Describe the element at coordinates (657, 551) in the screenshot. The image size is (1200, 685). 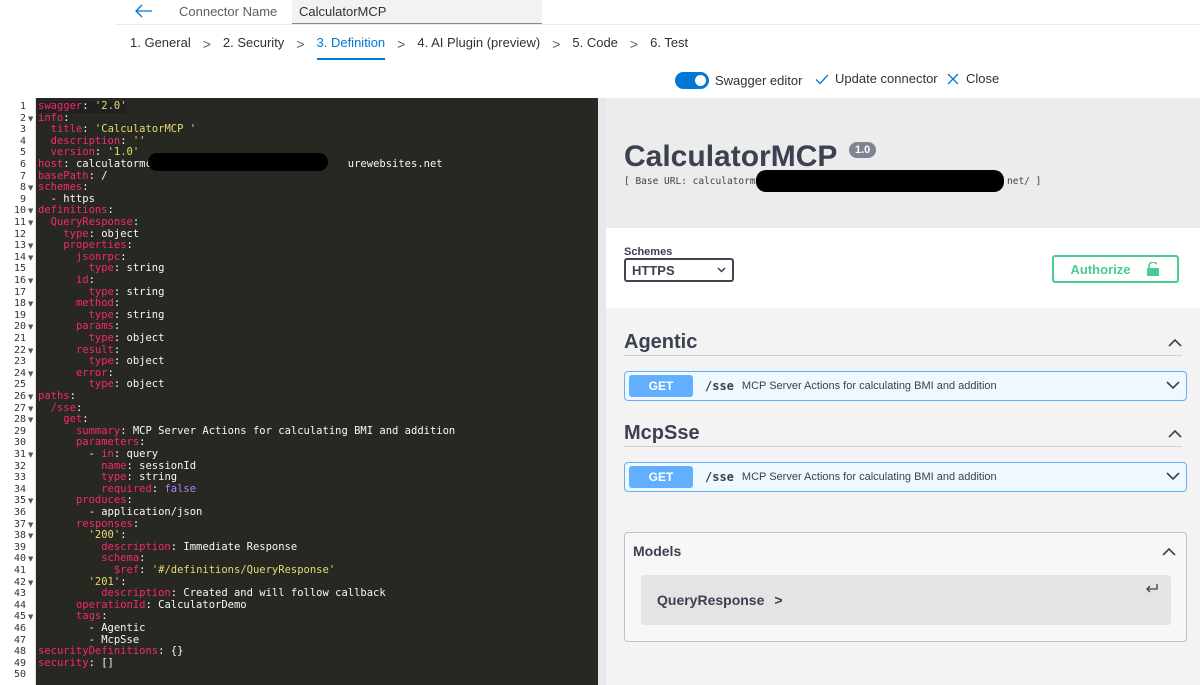
I see `models-header: Models` at that location.